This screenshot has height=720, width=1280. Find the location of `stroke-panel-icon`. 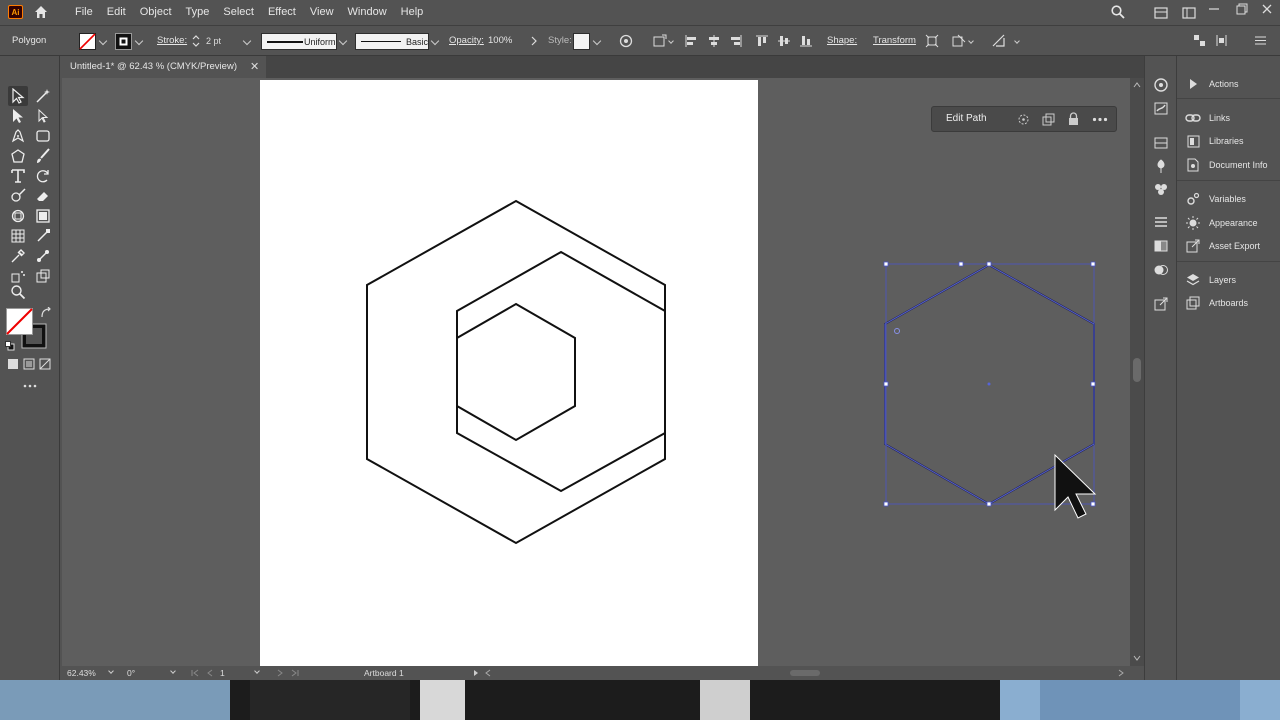

stroke-panel-icon is located at coordinates (1161, 222).